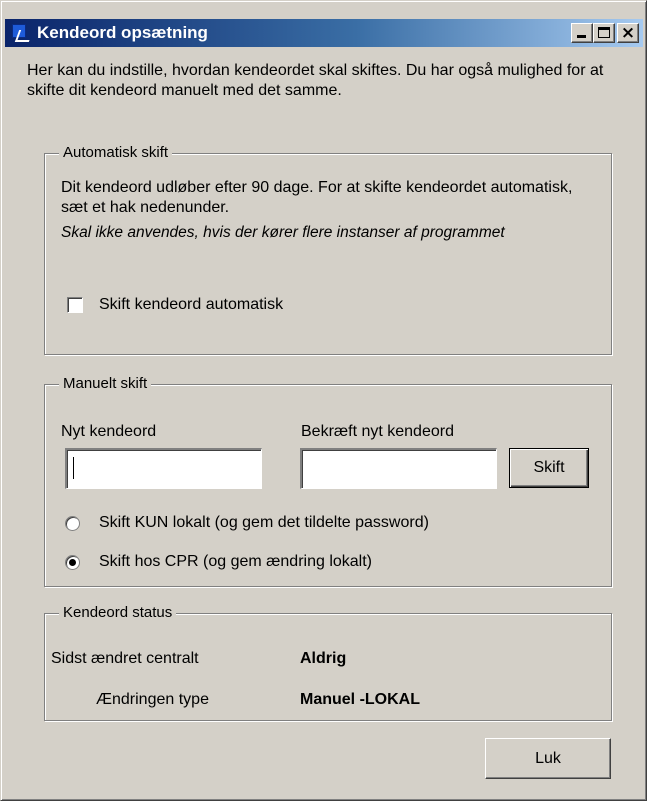 This screenshot has width=647, height=801. I want to click on radio-local-only, so click(72, 523).